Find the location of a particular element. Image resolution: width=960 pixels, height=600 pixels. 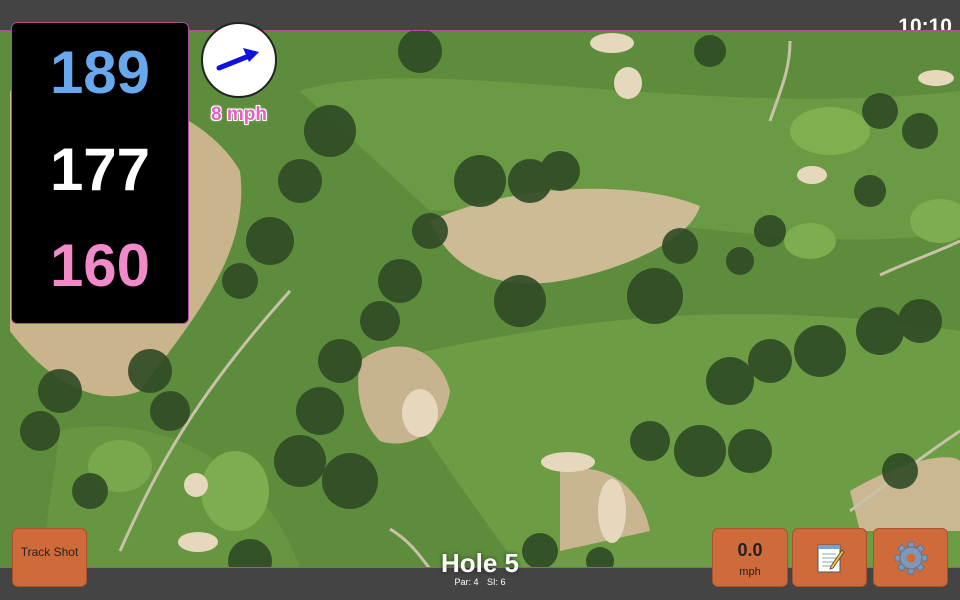

hole-title: Hole 5 is located at coordinates (480, 563).